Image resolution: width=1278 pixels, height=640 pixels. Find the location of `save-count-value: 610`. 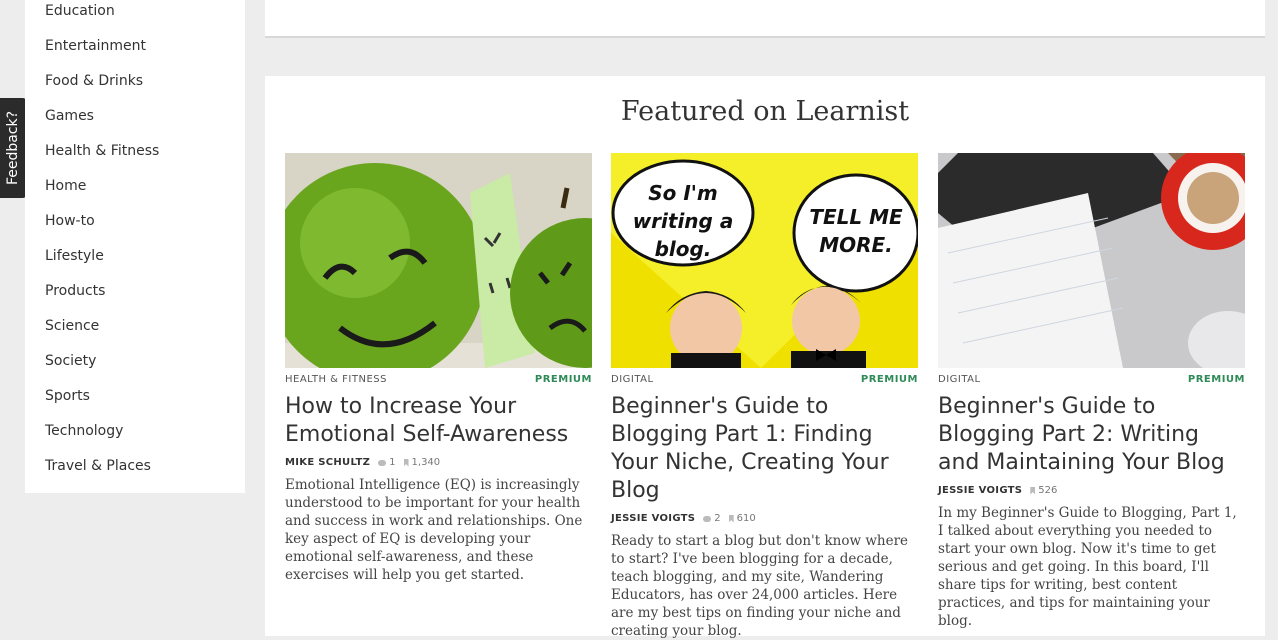

save-count-value: 610 is located at coordinates (746, 518).